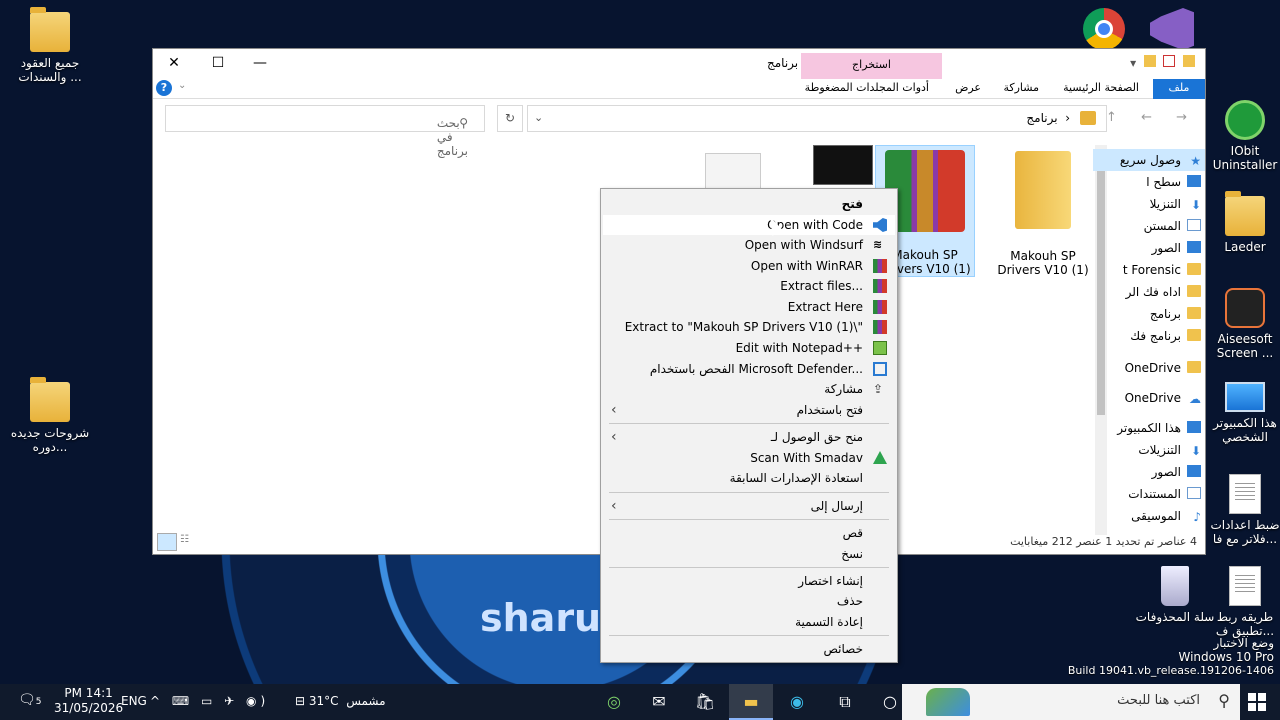  Describe the element at coordinates (1149, 160) in the screenshot. I see `nav-item-quick-access: ★وصول سريع` at that location.